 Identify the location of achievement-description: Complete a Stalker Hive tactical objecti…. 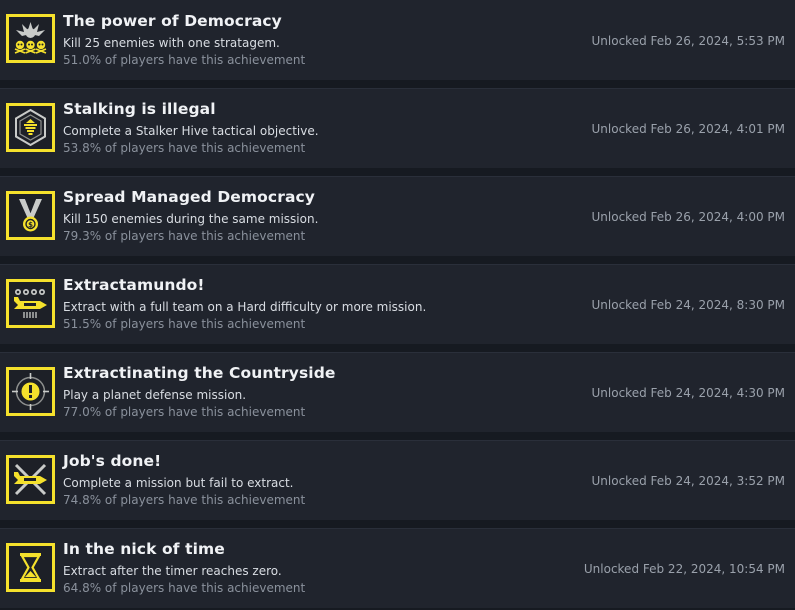
(191, 131).